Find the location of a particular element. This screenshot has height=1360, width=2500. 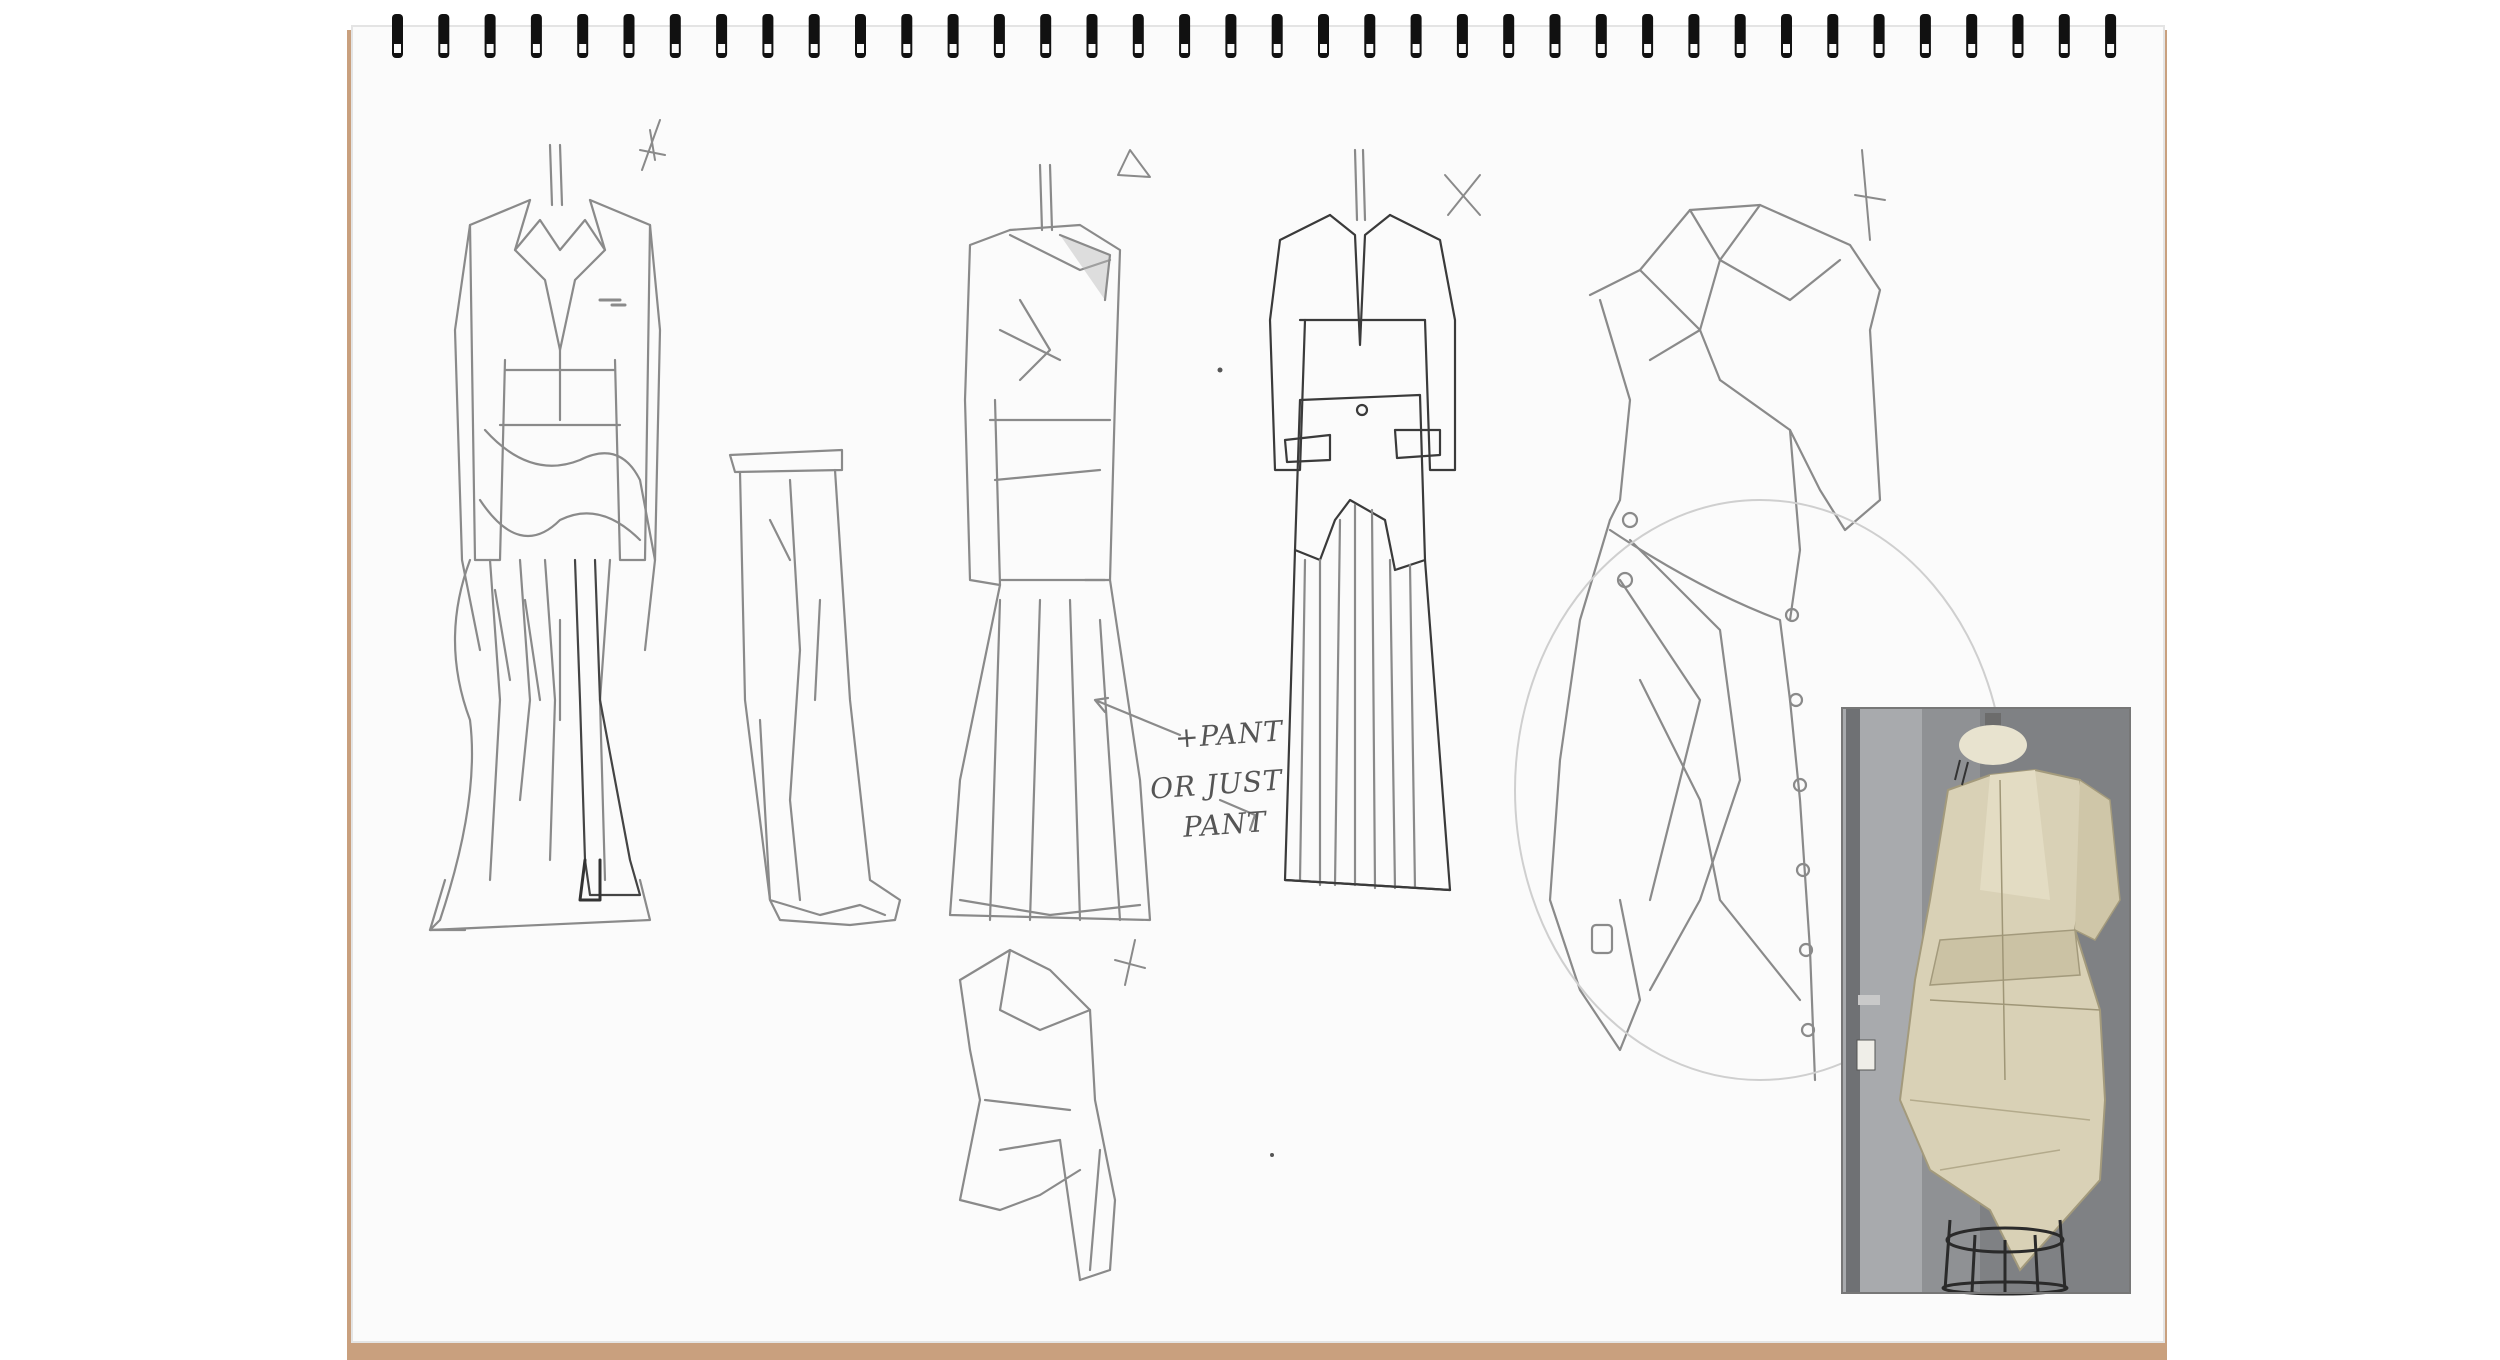

photo-muslin-toile-on-dress-form is located at coordinates (1986, 1001).